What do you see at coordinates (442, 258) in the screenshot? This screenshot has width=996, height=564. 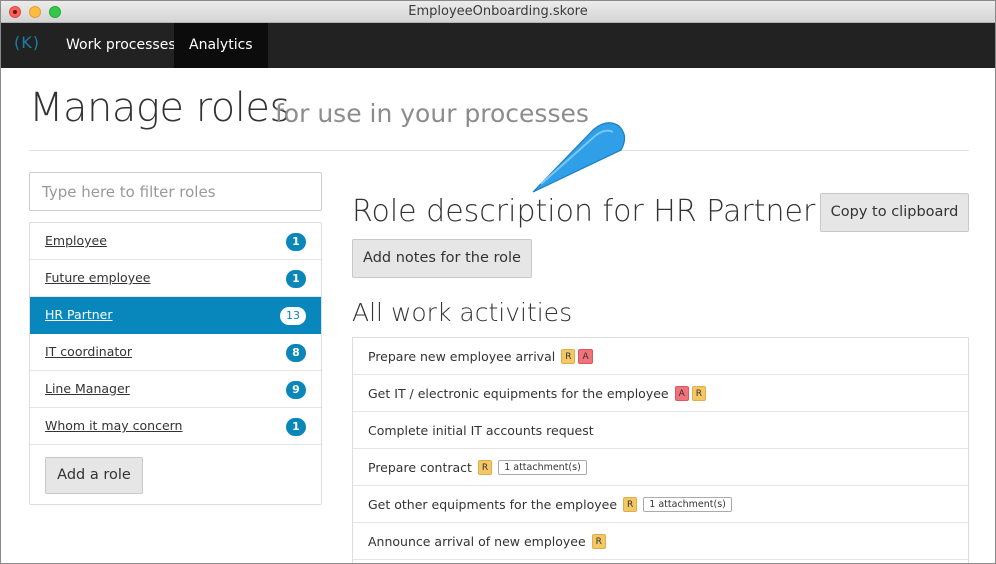 I see `add-notes-button: Add notes for the role` at bounding box center [442, 258].